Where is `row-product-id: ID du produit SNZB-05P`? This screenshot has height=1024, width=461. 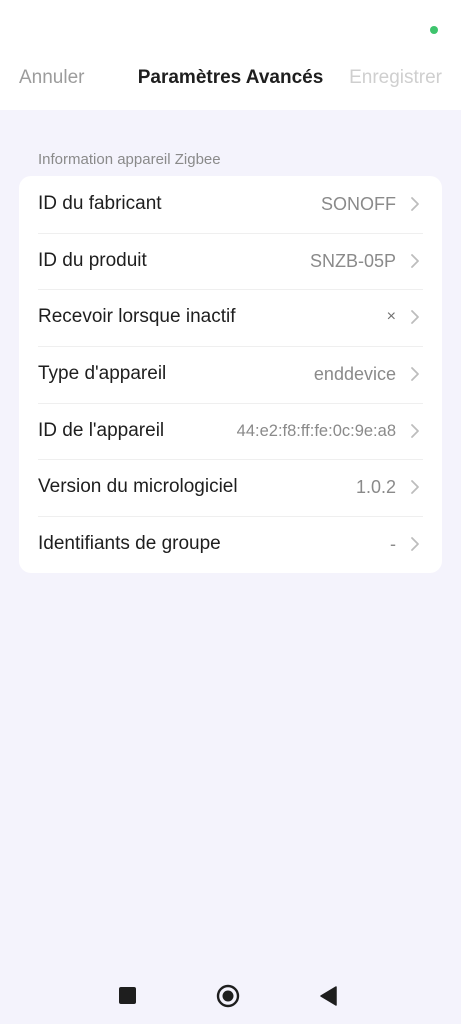
row-product-id: ID du produit SNZB-05P is located at coordinates (230, 261).